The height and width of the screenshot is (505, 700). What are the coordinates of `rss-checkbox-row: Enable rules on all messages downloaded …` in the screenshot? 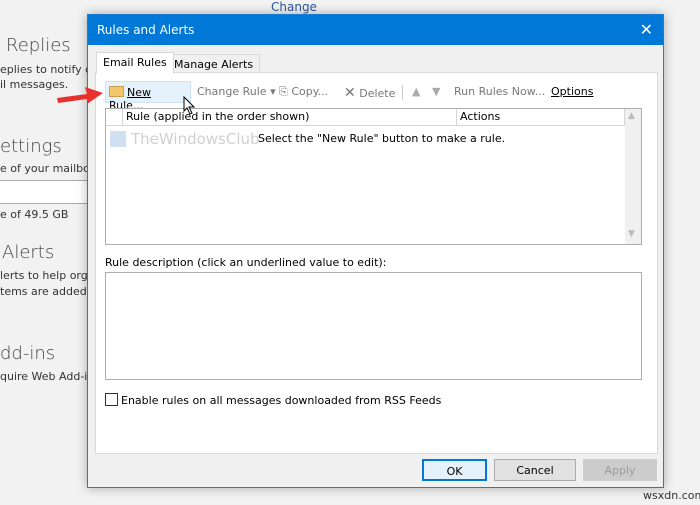 It's located at (273, 400).